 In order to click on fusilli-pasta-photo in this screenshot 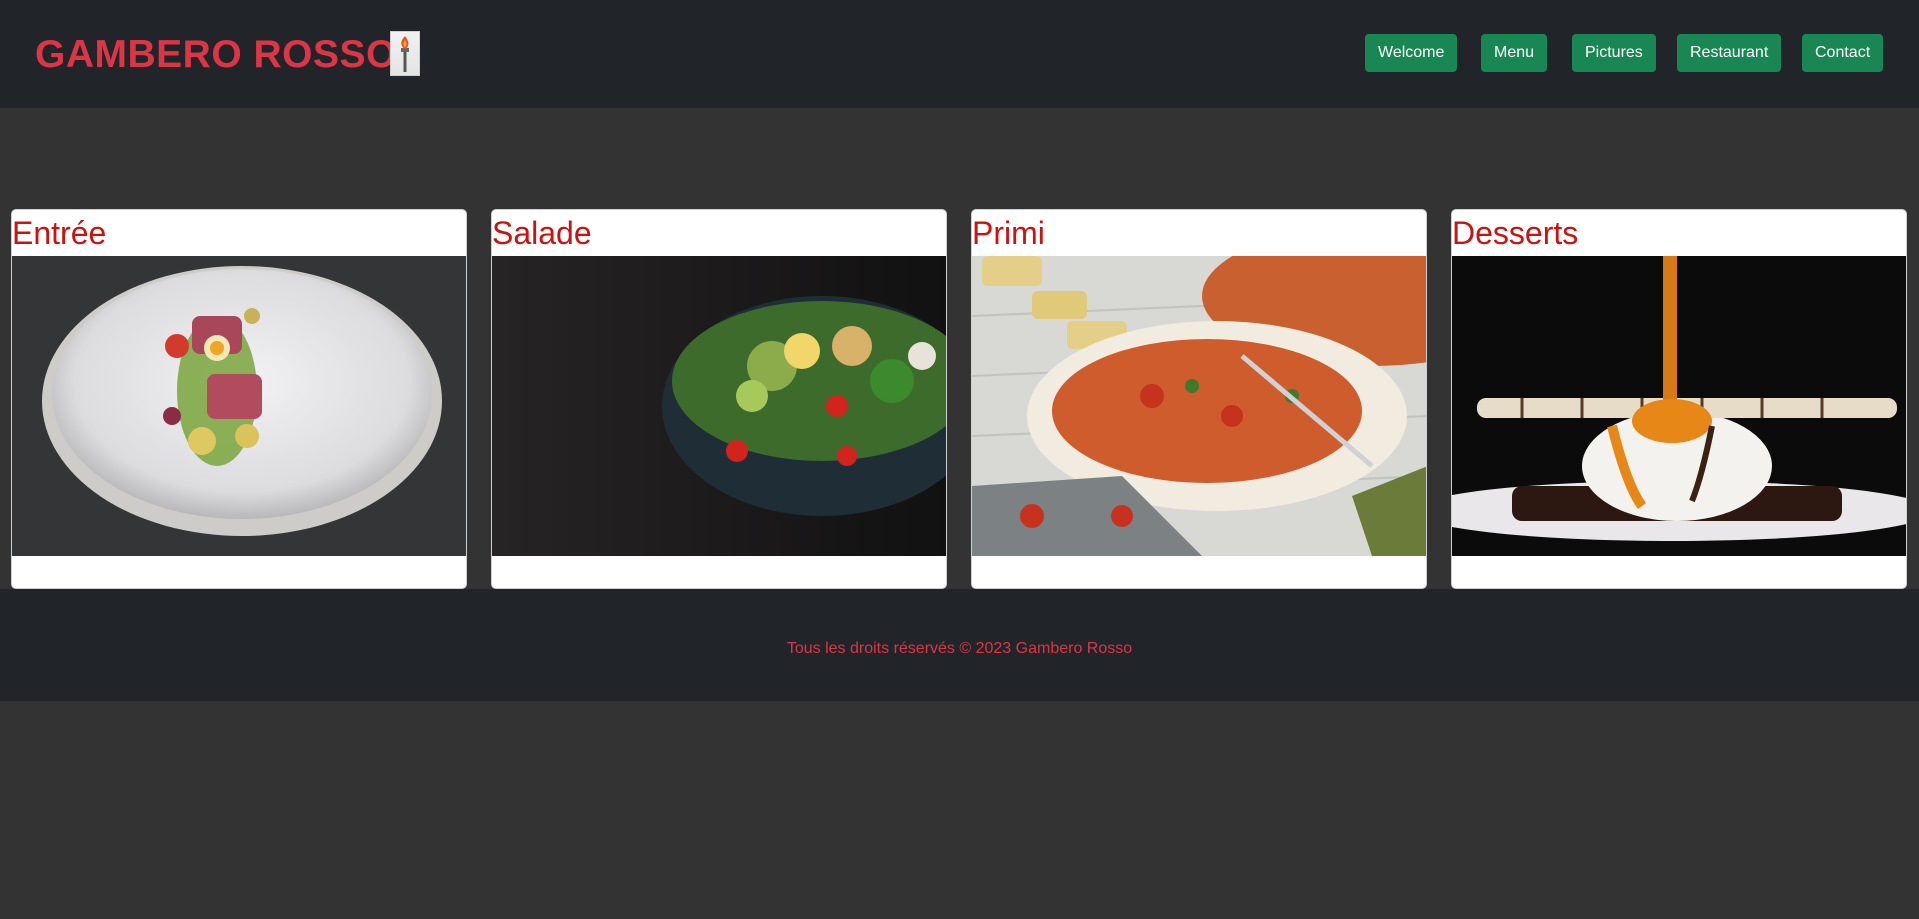, I will do `click(1199, 406)`.